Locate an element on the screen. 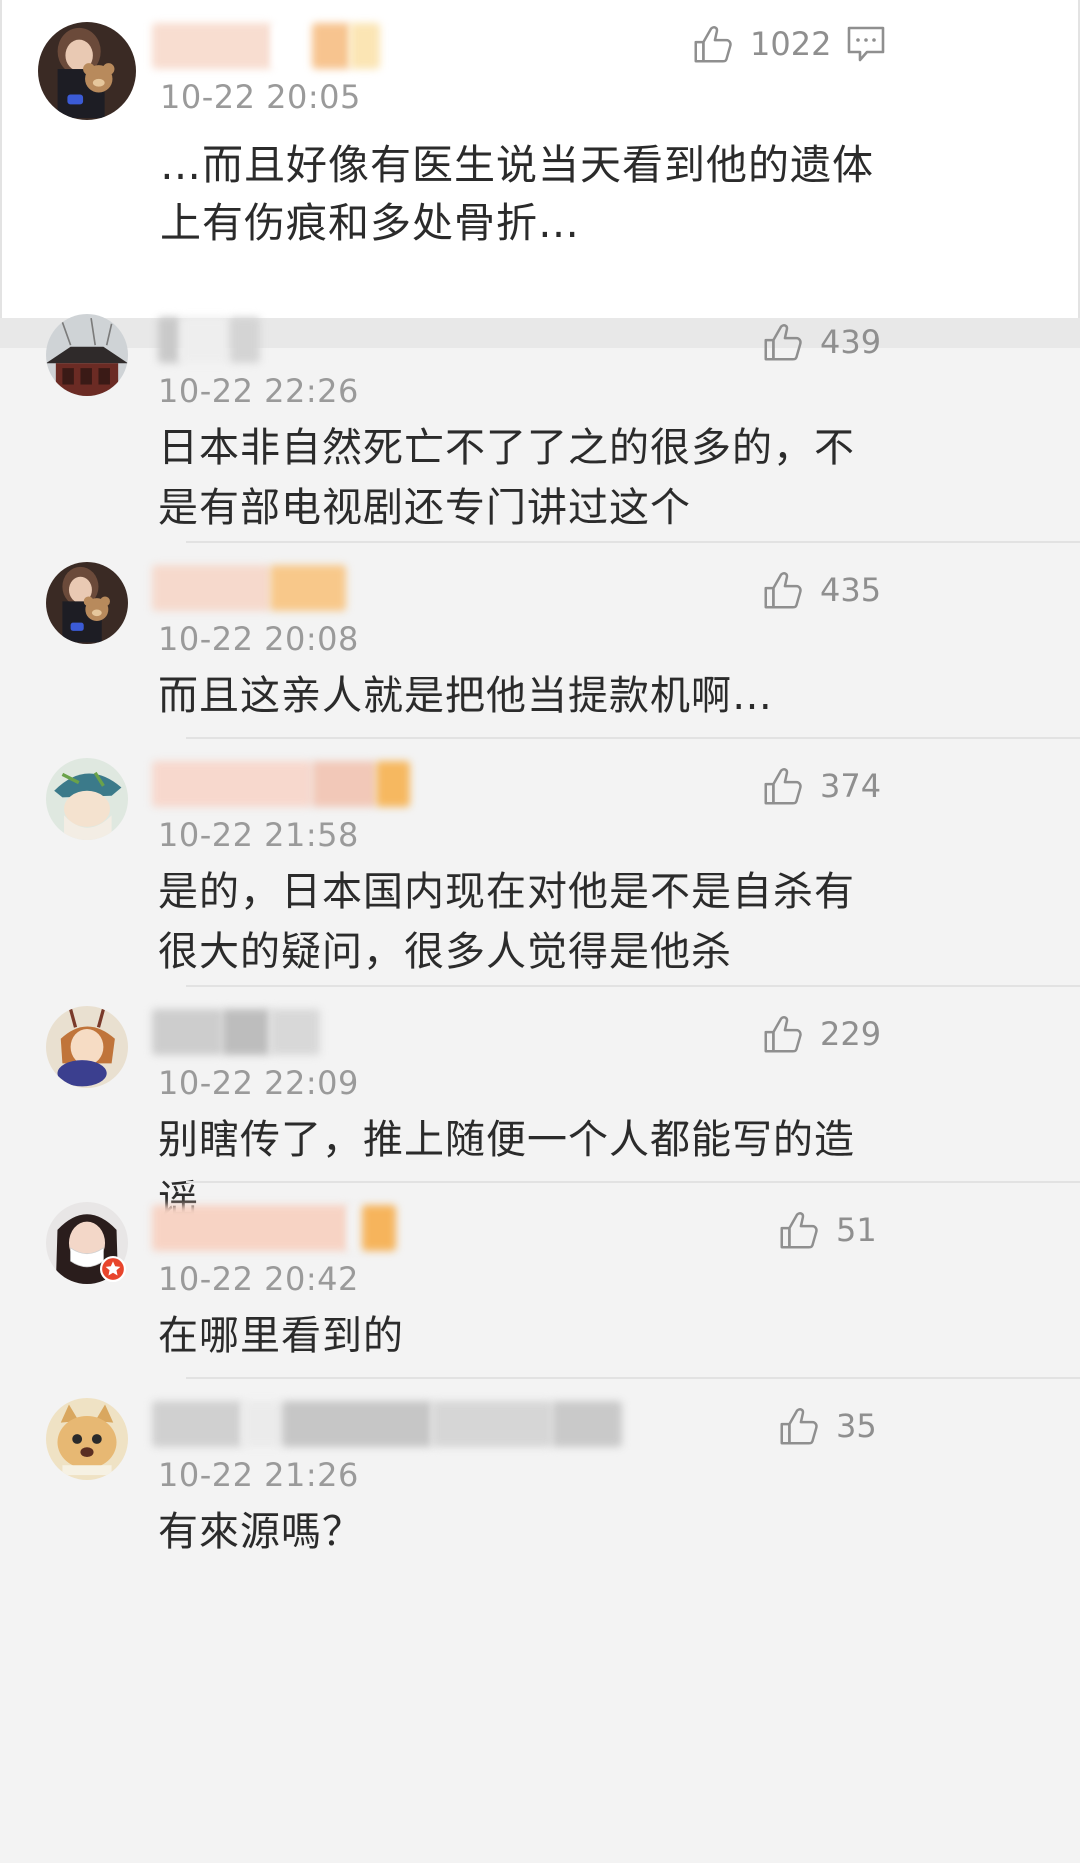  like-button: 229 is located at coordinates (820, 1034).